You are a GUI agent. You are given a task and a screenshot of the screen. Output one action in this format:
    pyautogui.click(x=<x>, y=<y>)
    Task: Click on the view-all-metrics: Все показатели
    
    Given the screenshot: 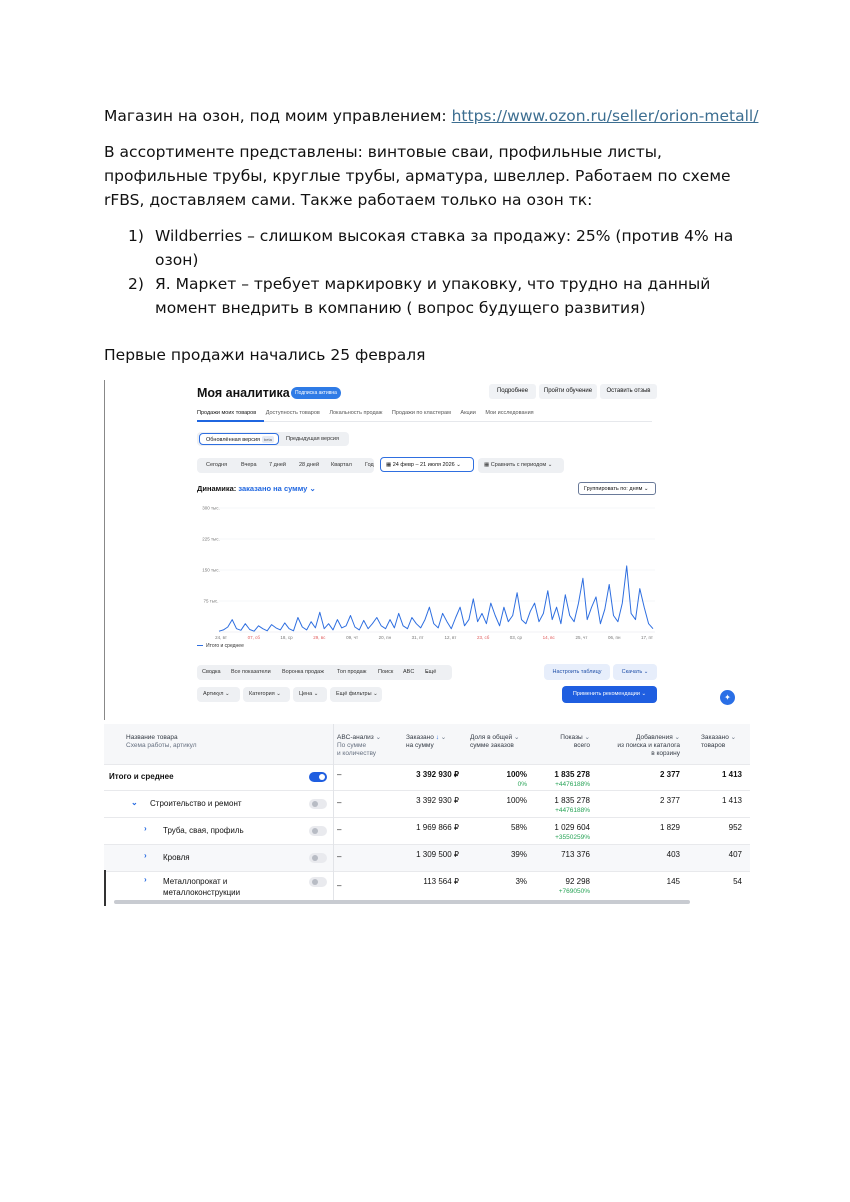 What is the action you would take?
    pyautogui.click(x=251, y=672)
    